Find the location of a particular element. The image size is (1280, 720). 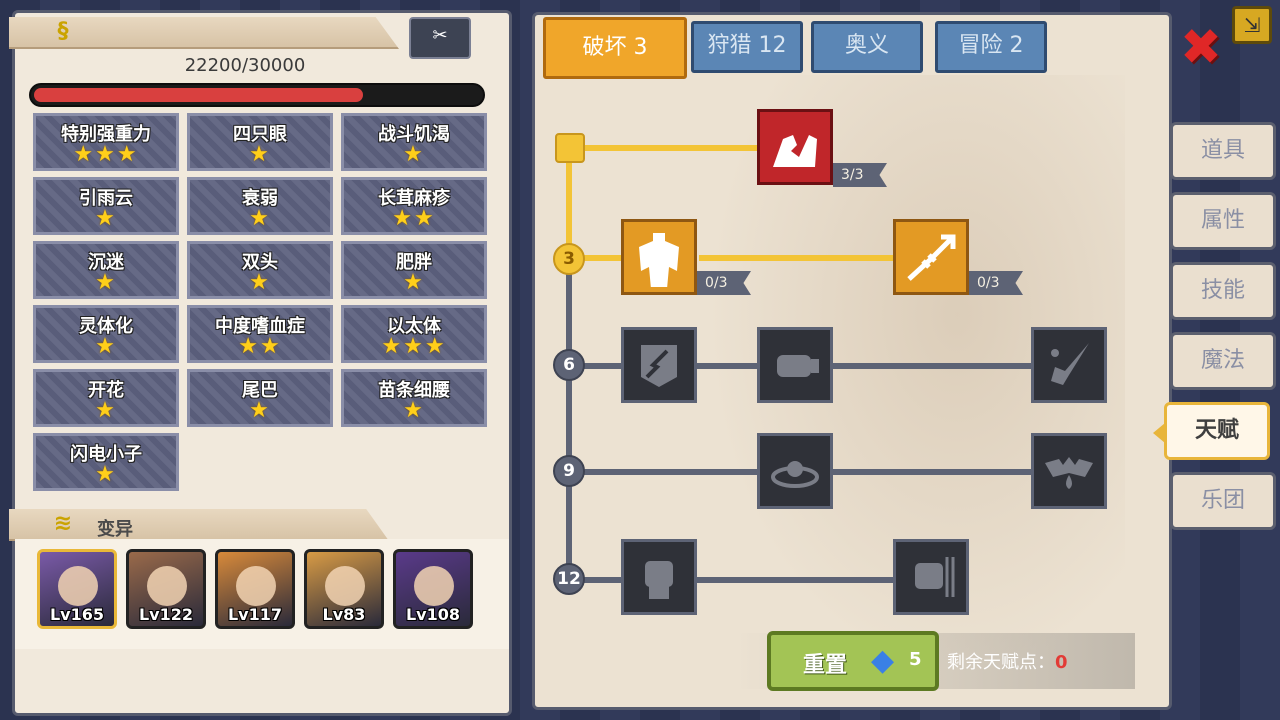

side-tab: 魔法 is located at coordinates (1223, 361).